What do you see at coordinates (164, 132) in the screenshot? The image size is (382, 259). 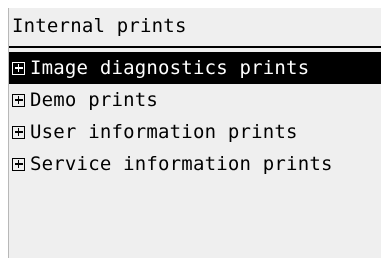 I see `menu-item-label: User information prints` at bounding box center [164, 132].